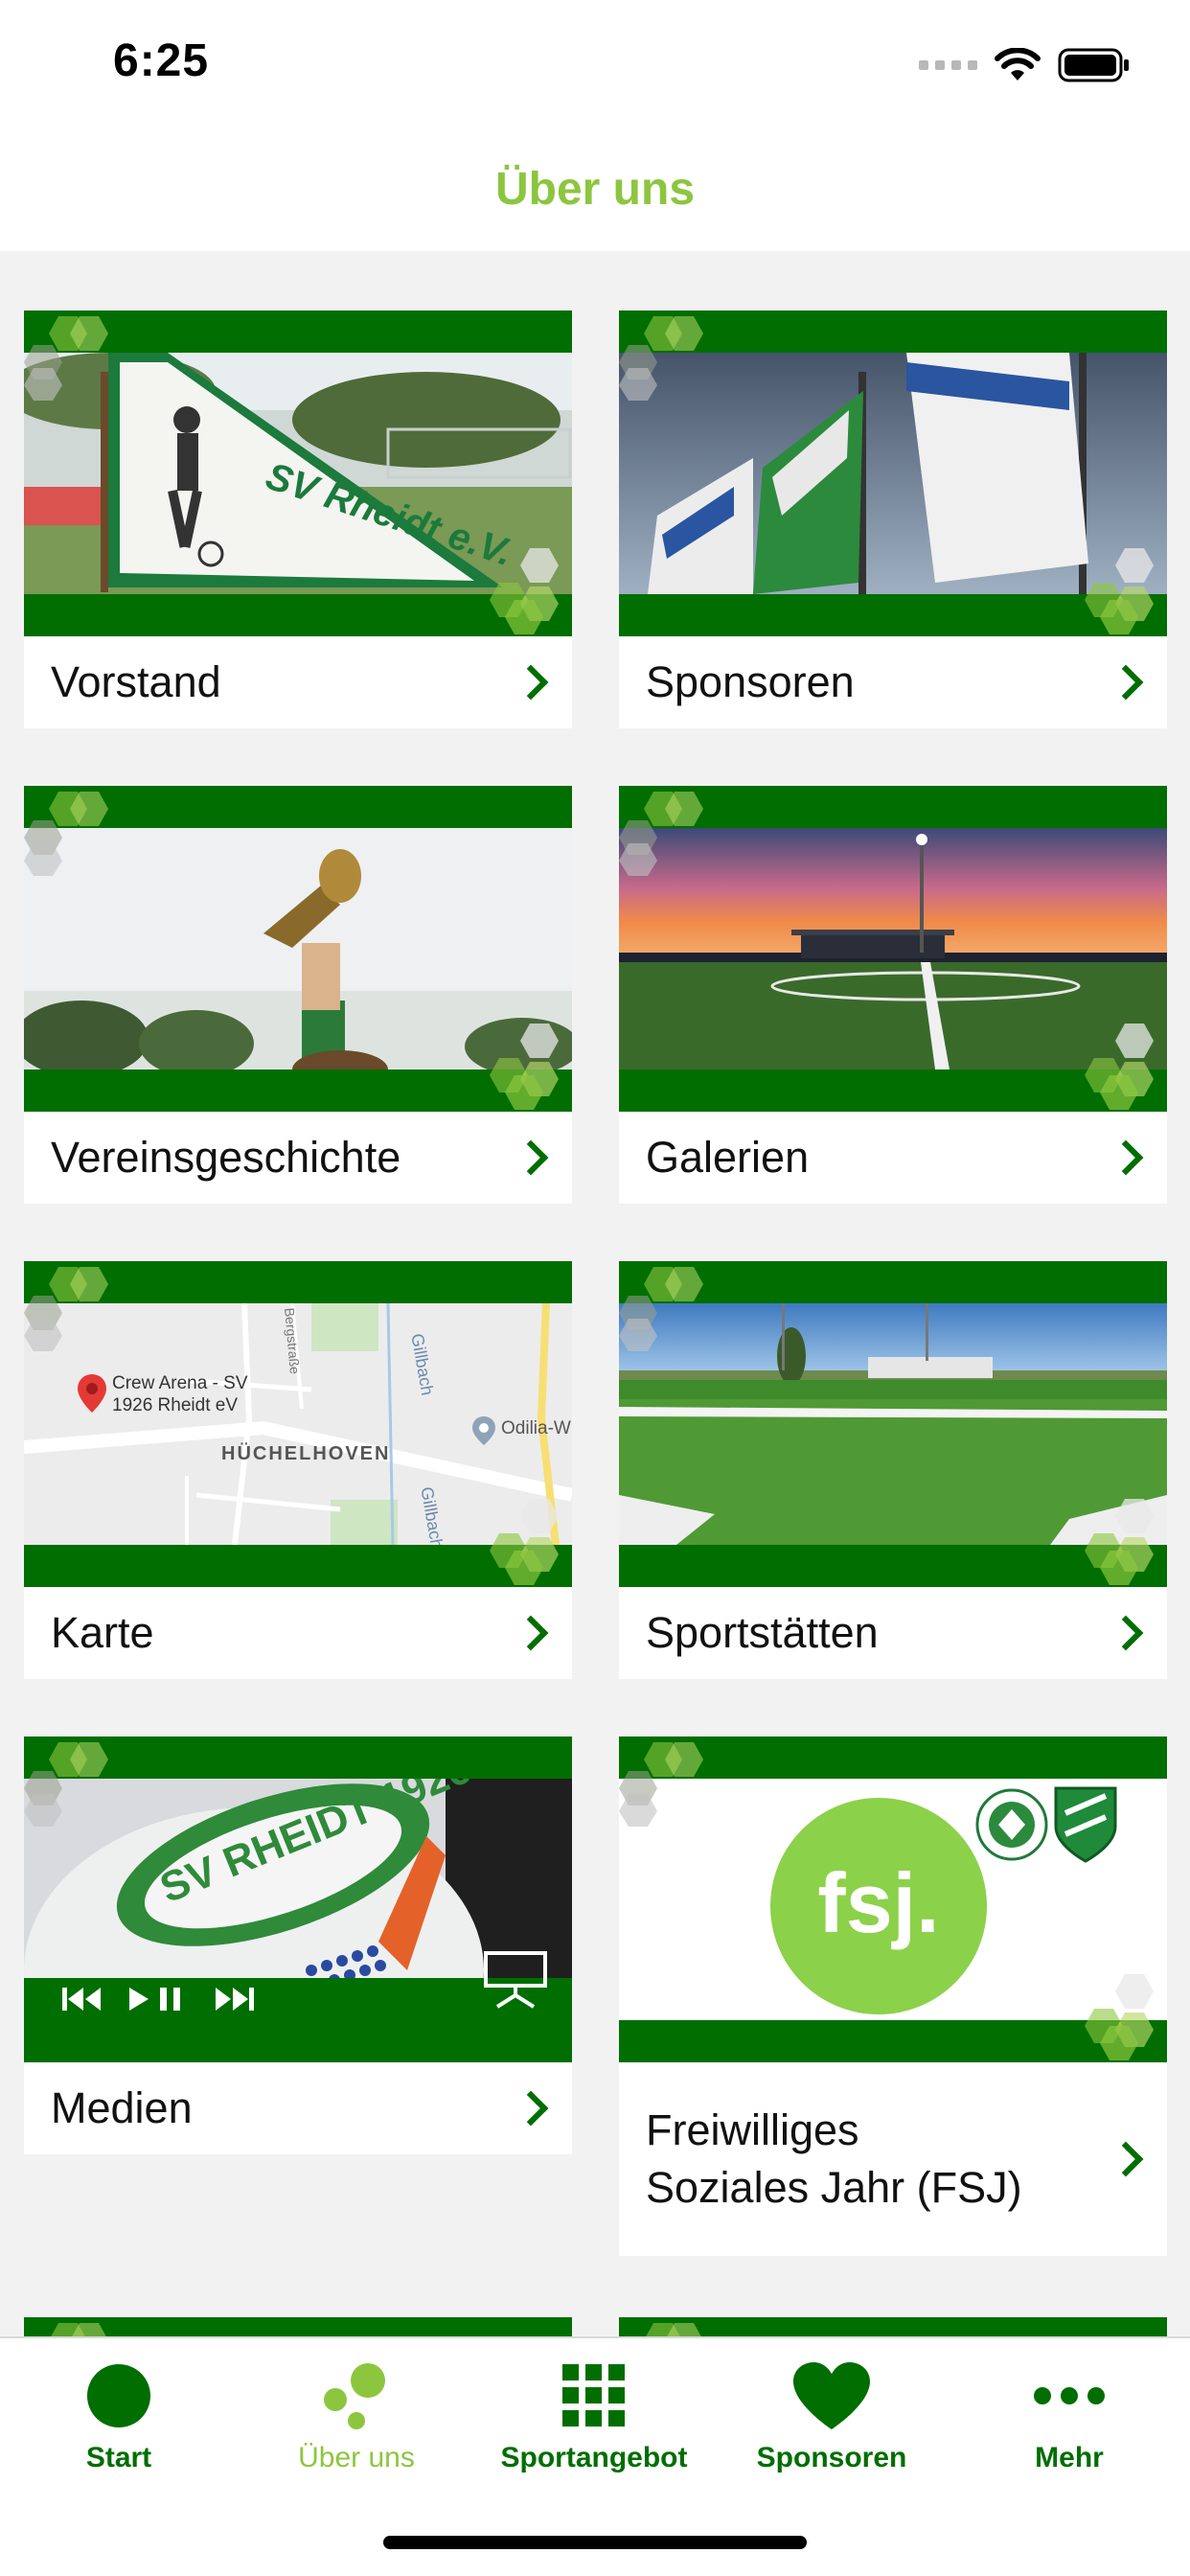 The image size is (1190, 2576). I want to click on status-icons, so click(1025, 65).